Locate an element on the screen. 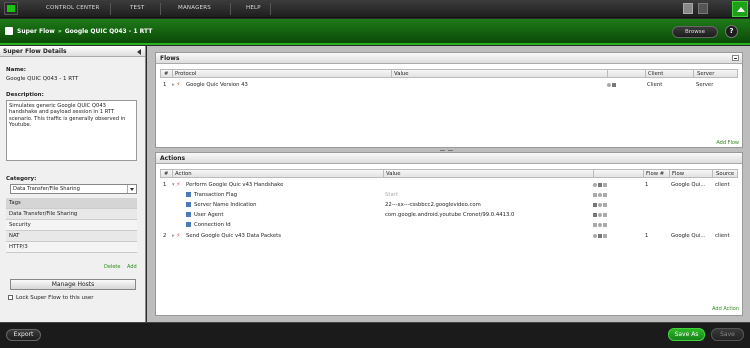  collapse-arrow-icon is located at coordinates (139, 52).